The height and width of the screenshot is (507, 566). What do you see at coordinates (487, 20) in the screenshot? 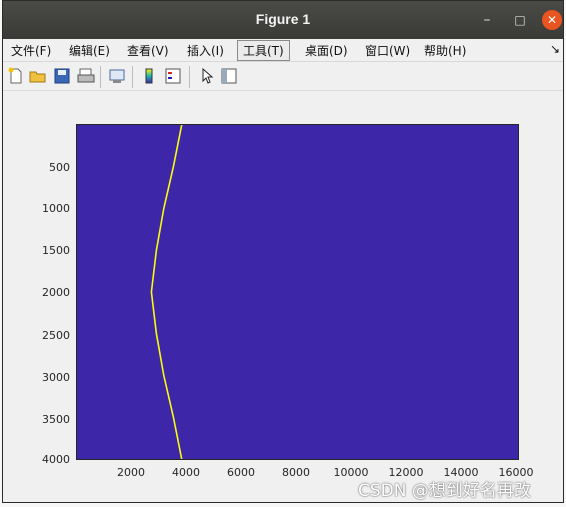
I see `minimize-icon: –` at bounding box center [487, 20].